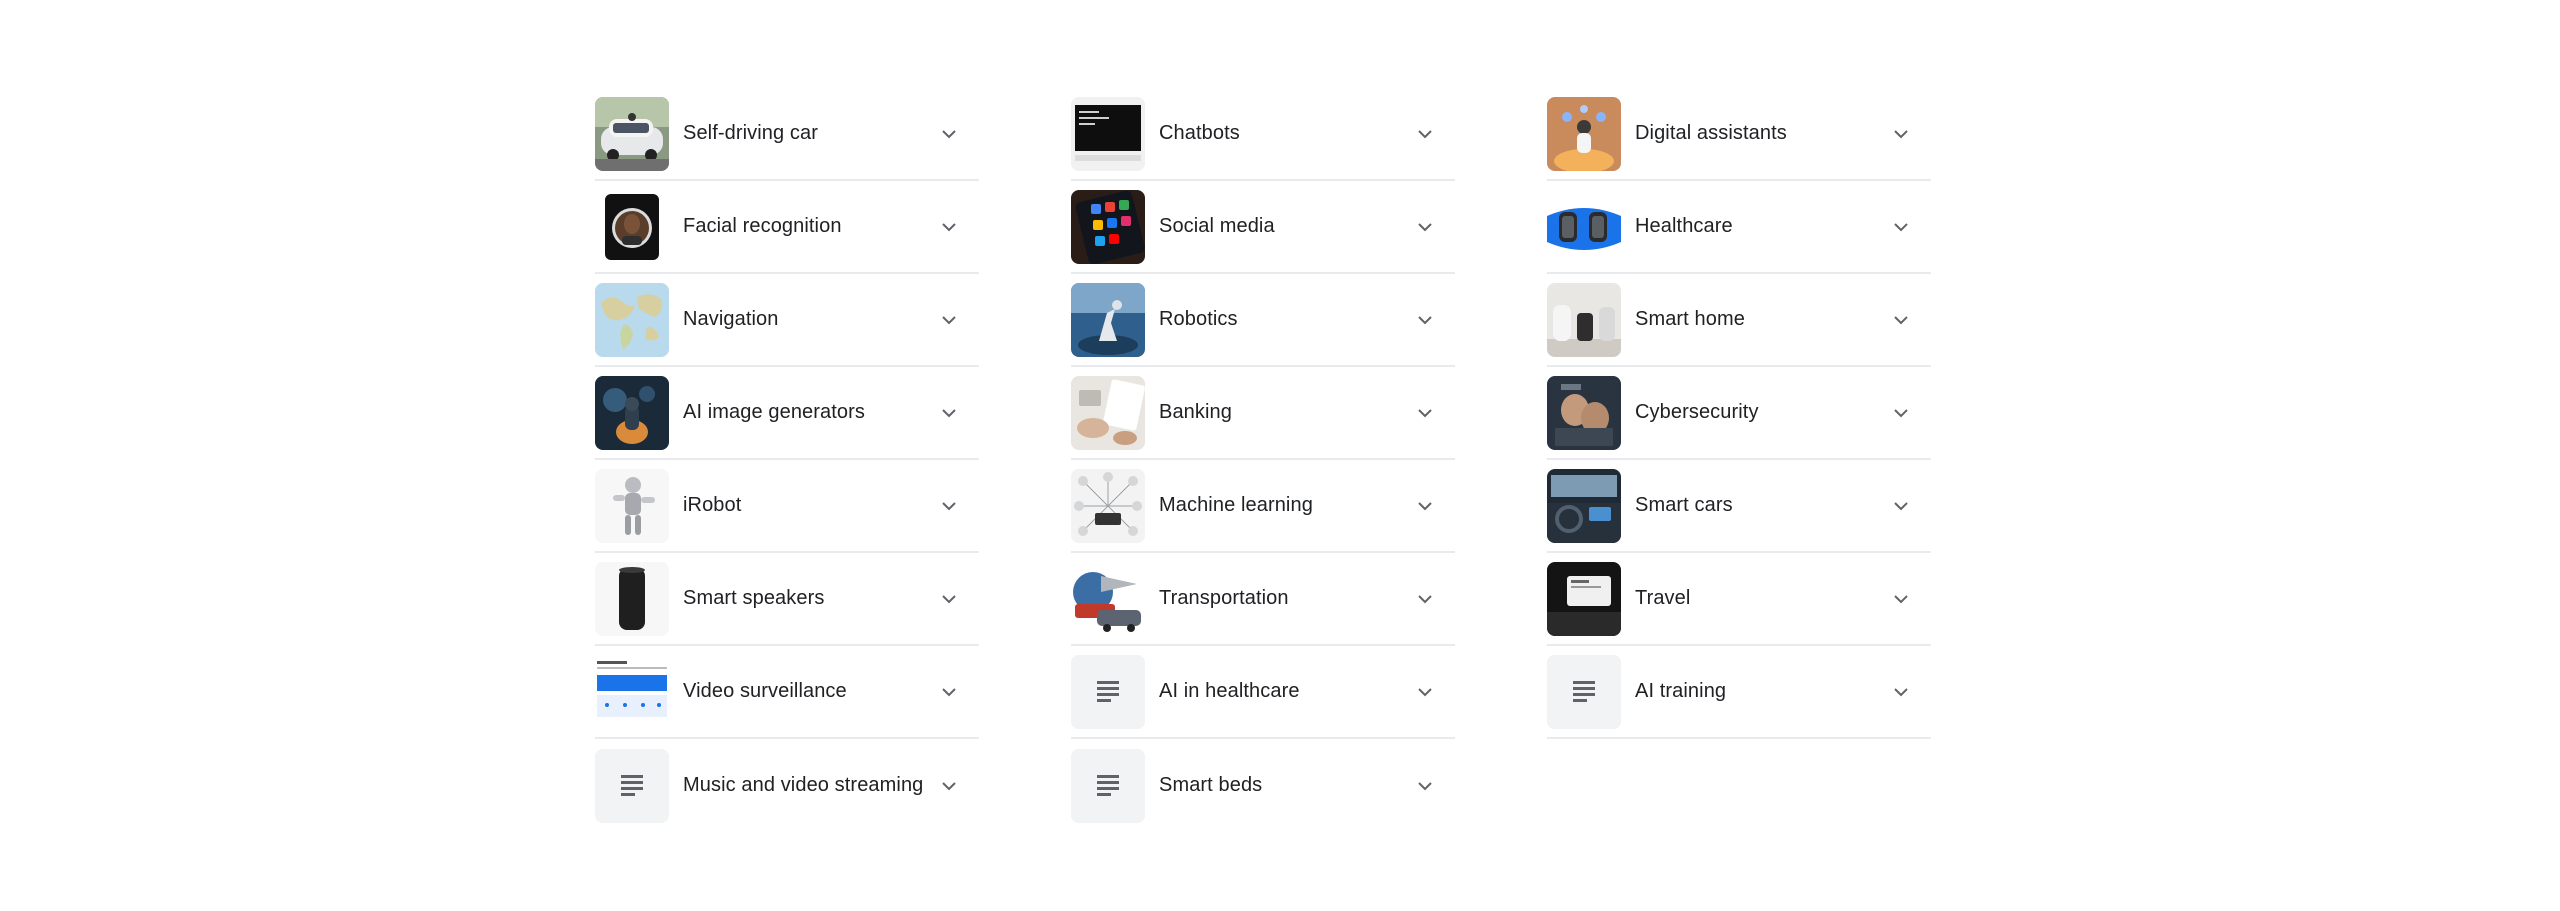  What do you see at coordinates (1681, 691) in the screenshot?
I see `accordion-label: AI training` at bounding box center [1681, 691].